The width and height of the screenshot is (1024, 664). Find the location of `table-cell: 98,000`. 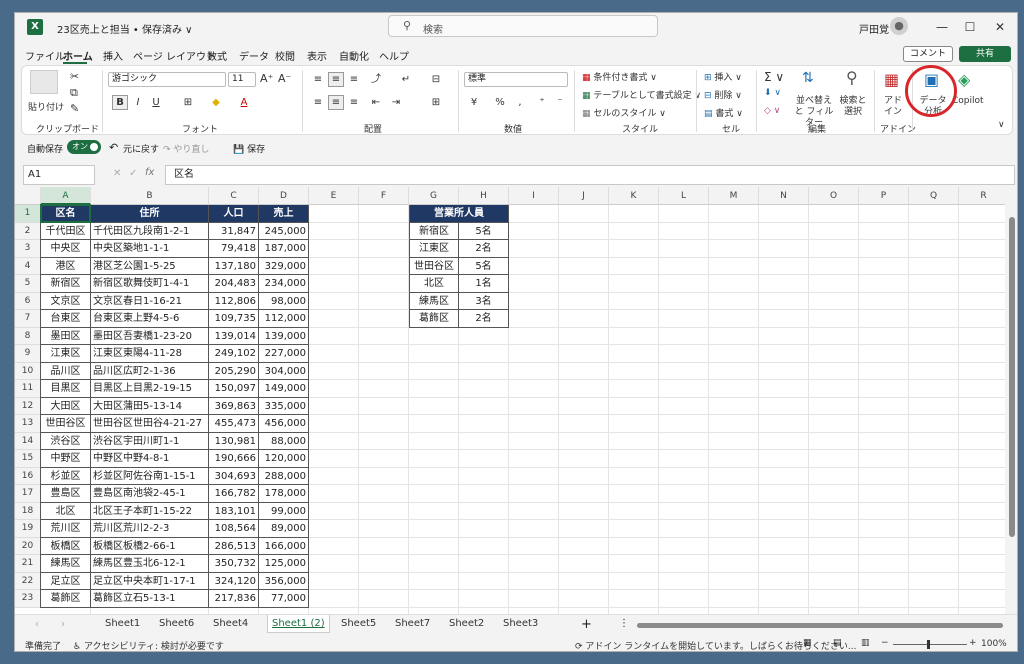

table-cell: 98,000 is located at coordinates (284, 301).